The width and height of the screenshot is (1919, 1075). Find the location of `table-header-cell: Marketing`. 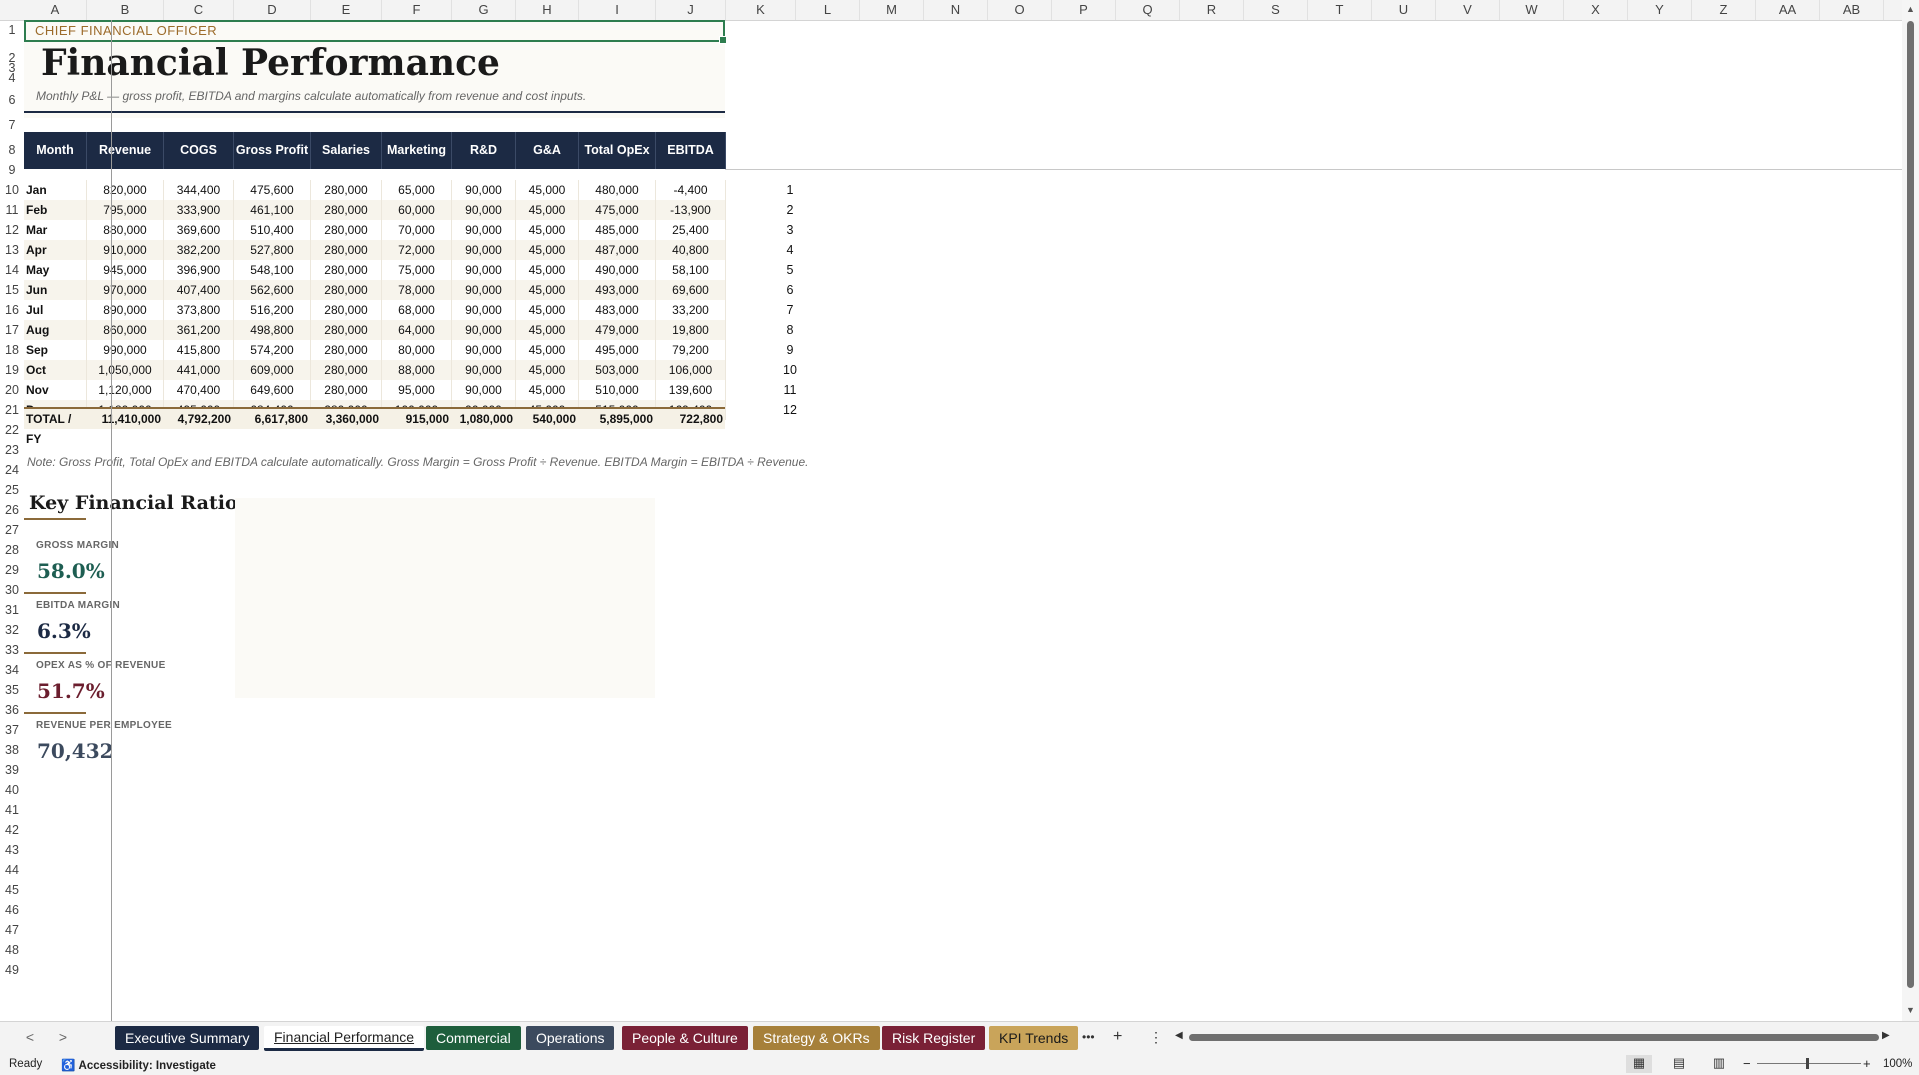

table-header-cell: Marketing is located at coordinates (417, 150).